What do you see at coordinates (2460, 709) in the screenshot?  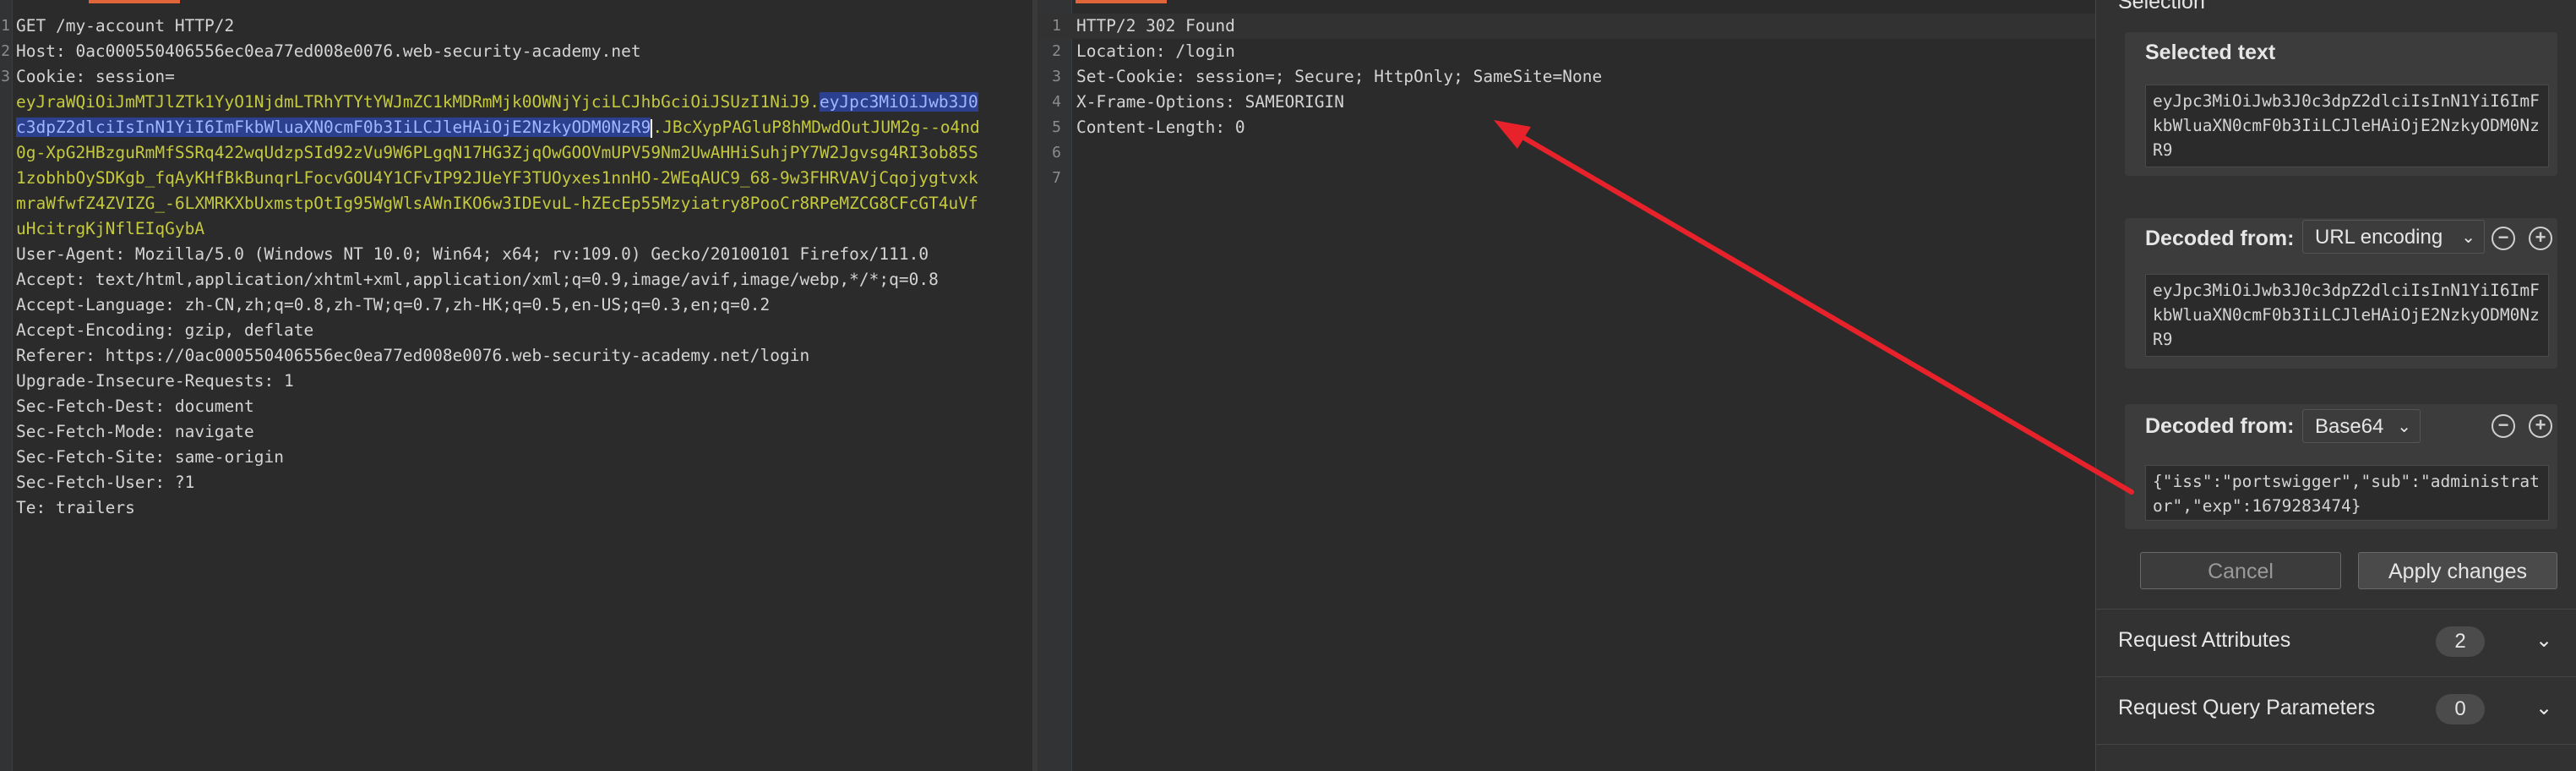 I see `count-badge: 0` at bounding box center [2460, 709].